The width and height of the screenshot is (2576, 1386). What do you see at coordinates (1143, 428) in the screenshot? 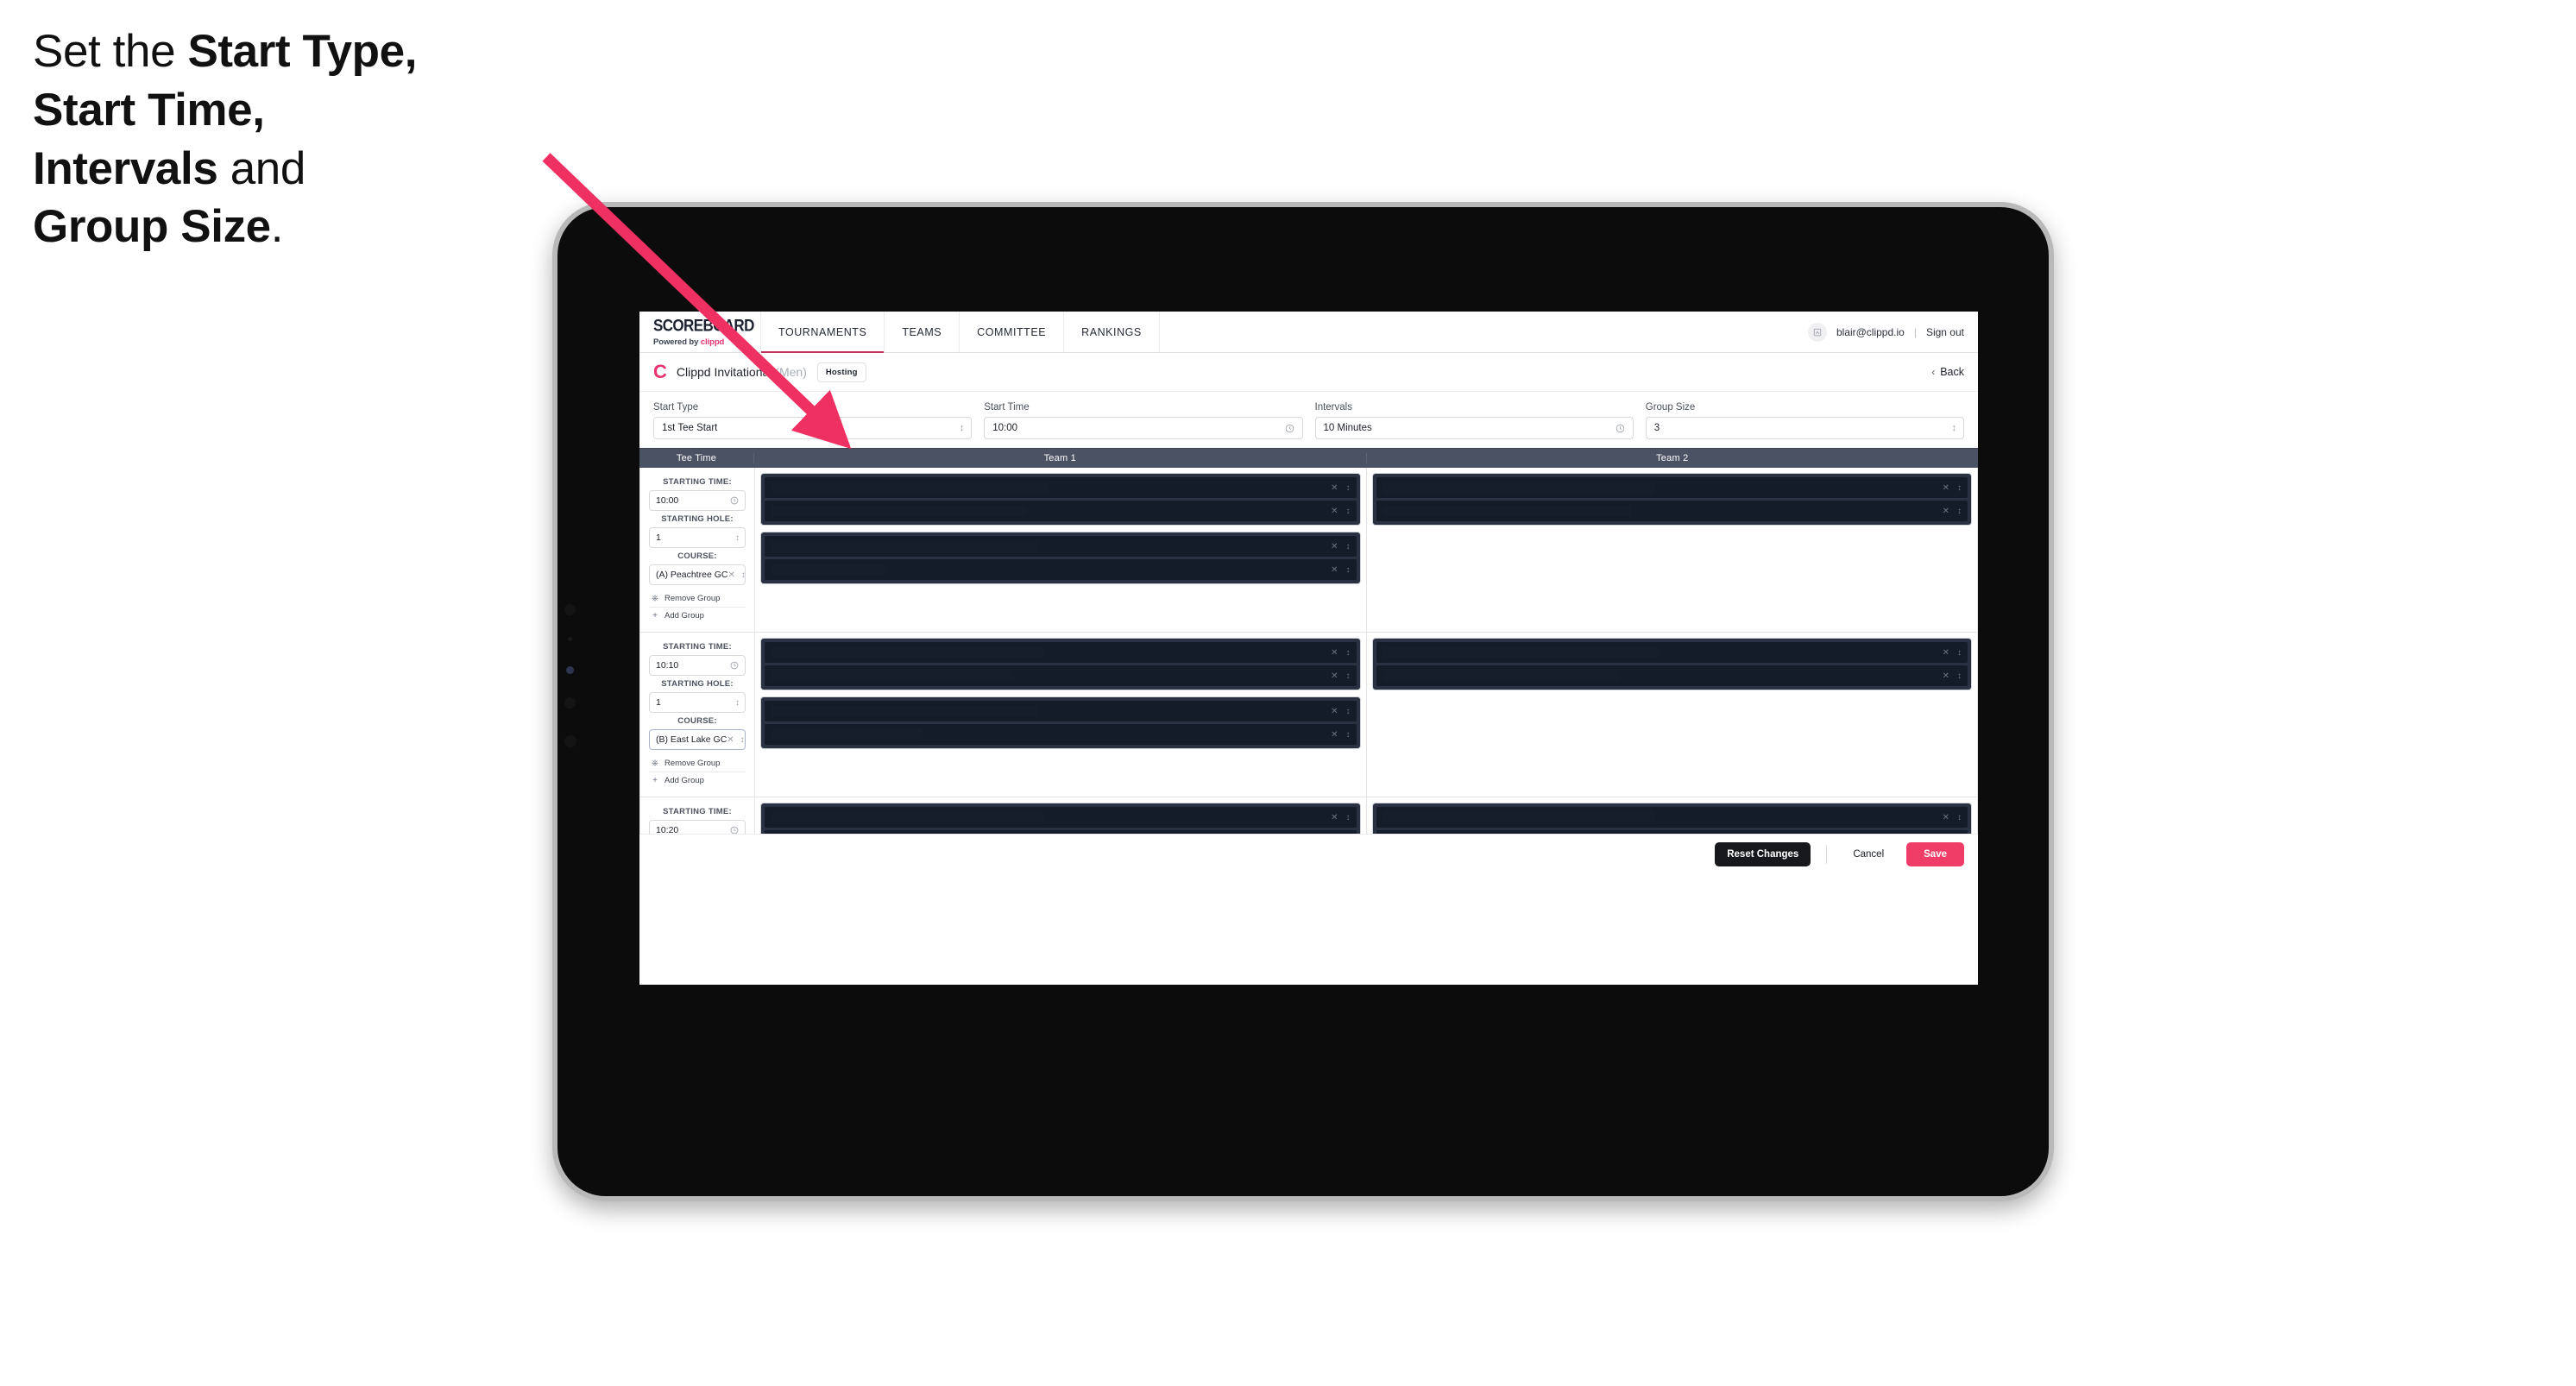
I see `start-time-input: 10:00` at bounding box center [1143, 428].